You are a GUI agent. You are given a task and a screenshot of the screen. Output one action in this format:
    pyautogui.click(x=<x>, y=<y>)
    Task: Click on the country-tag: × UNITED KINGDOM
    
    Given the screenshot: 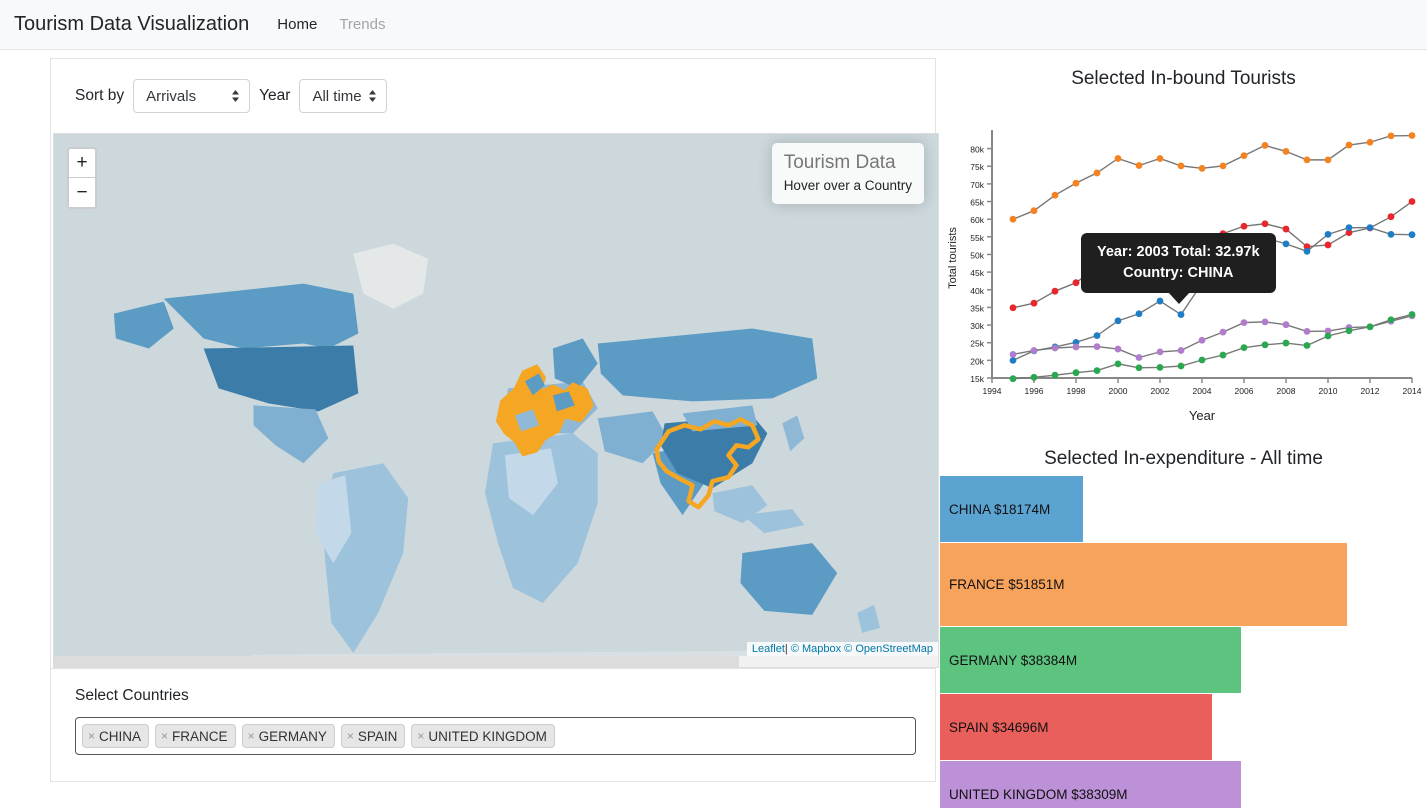 What is the action you would take?
    pyautogui.click(x=483, y=736)
    